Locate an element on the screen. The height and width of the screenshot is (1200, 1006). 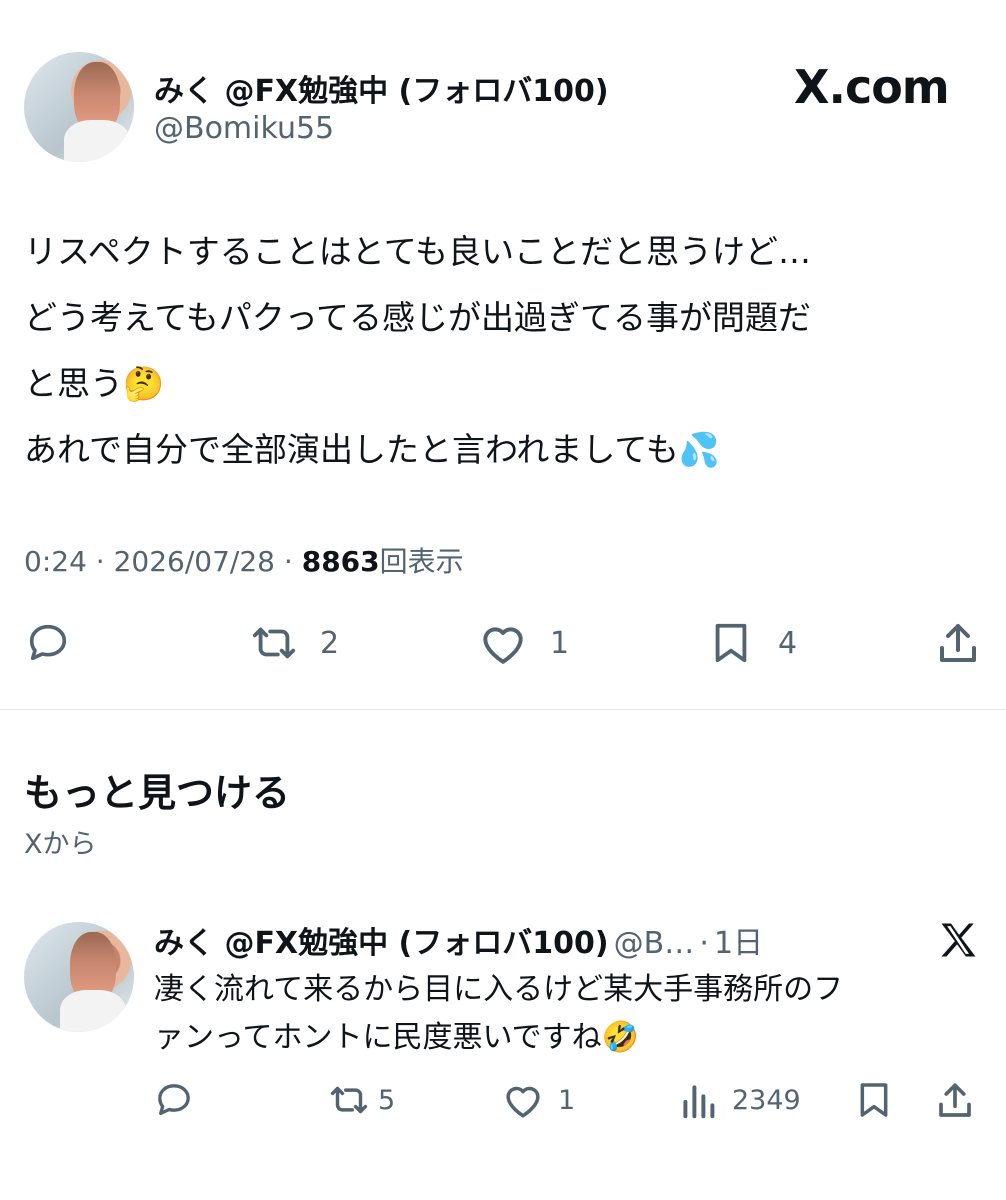
view-count-label: 回表示 is located at coordinates (421, 561).